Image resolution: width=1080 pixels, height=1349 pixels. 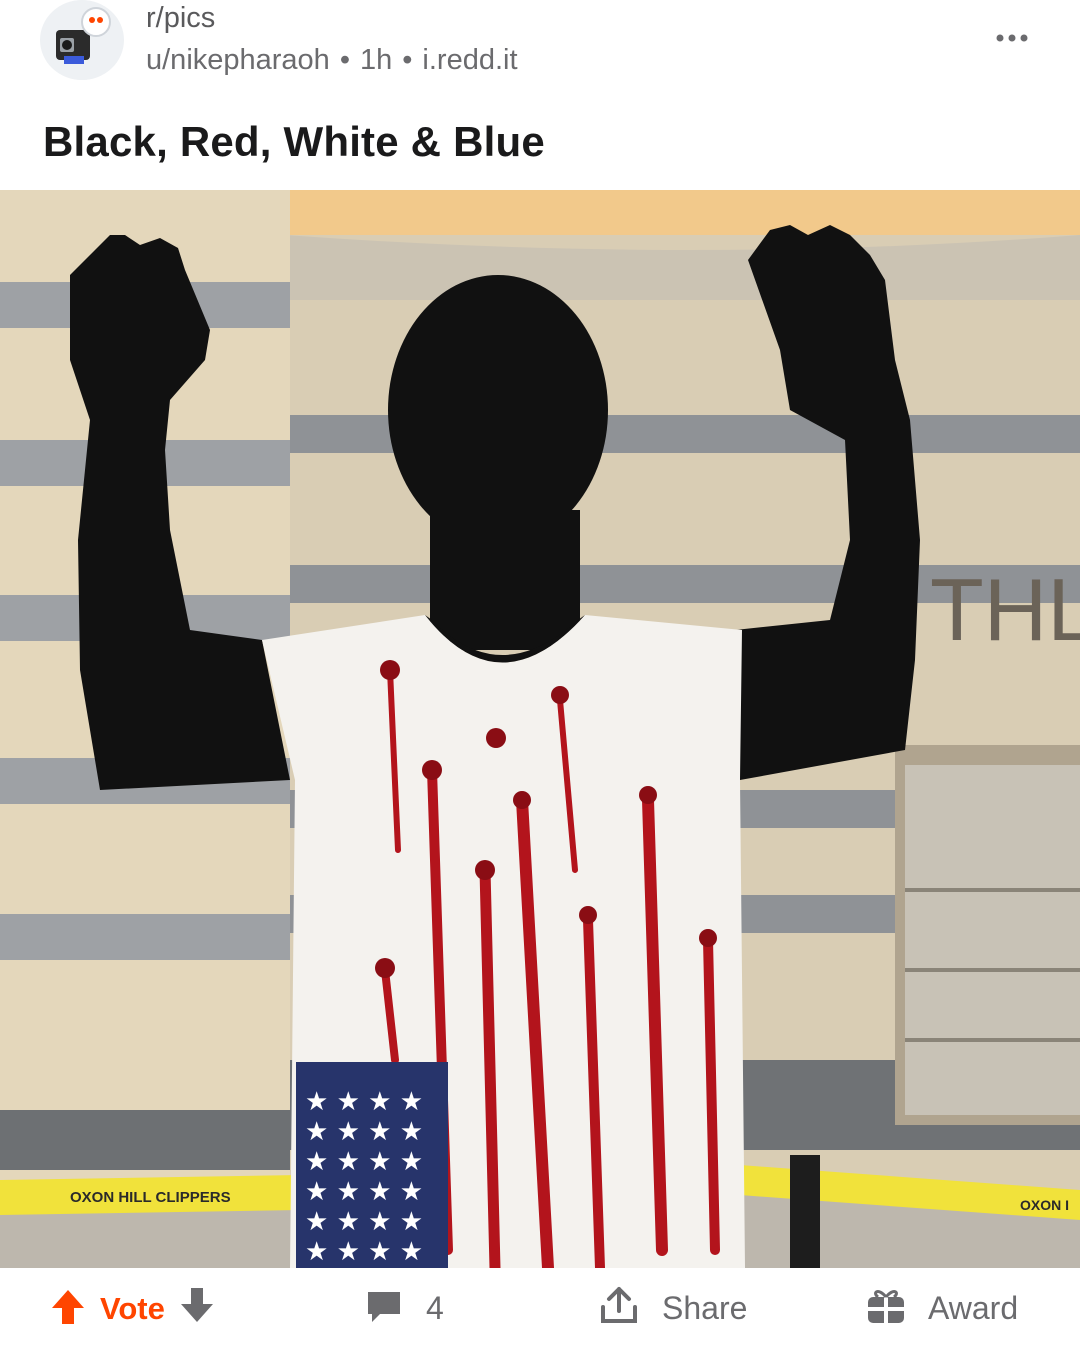 What do you see at coordinates (180, 18) in the screenshot?
I see `subreddit-name: r/pics` at bounding box center [180, 18].